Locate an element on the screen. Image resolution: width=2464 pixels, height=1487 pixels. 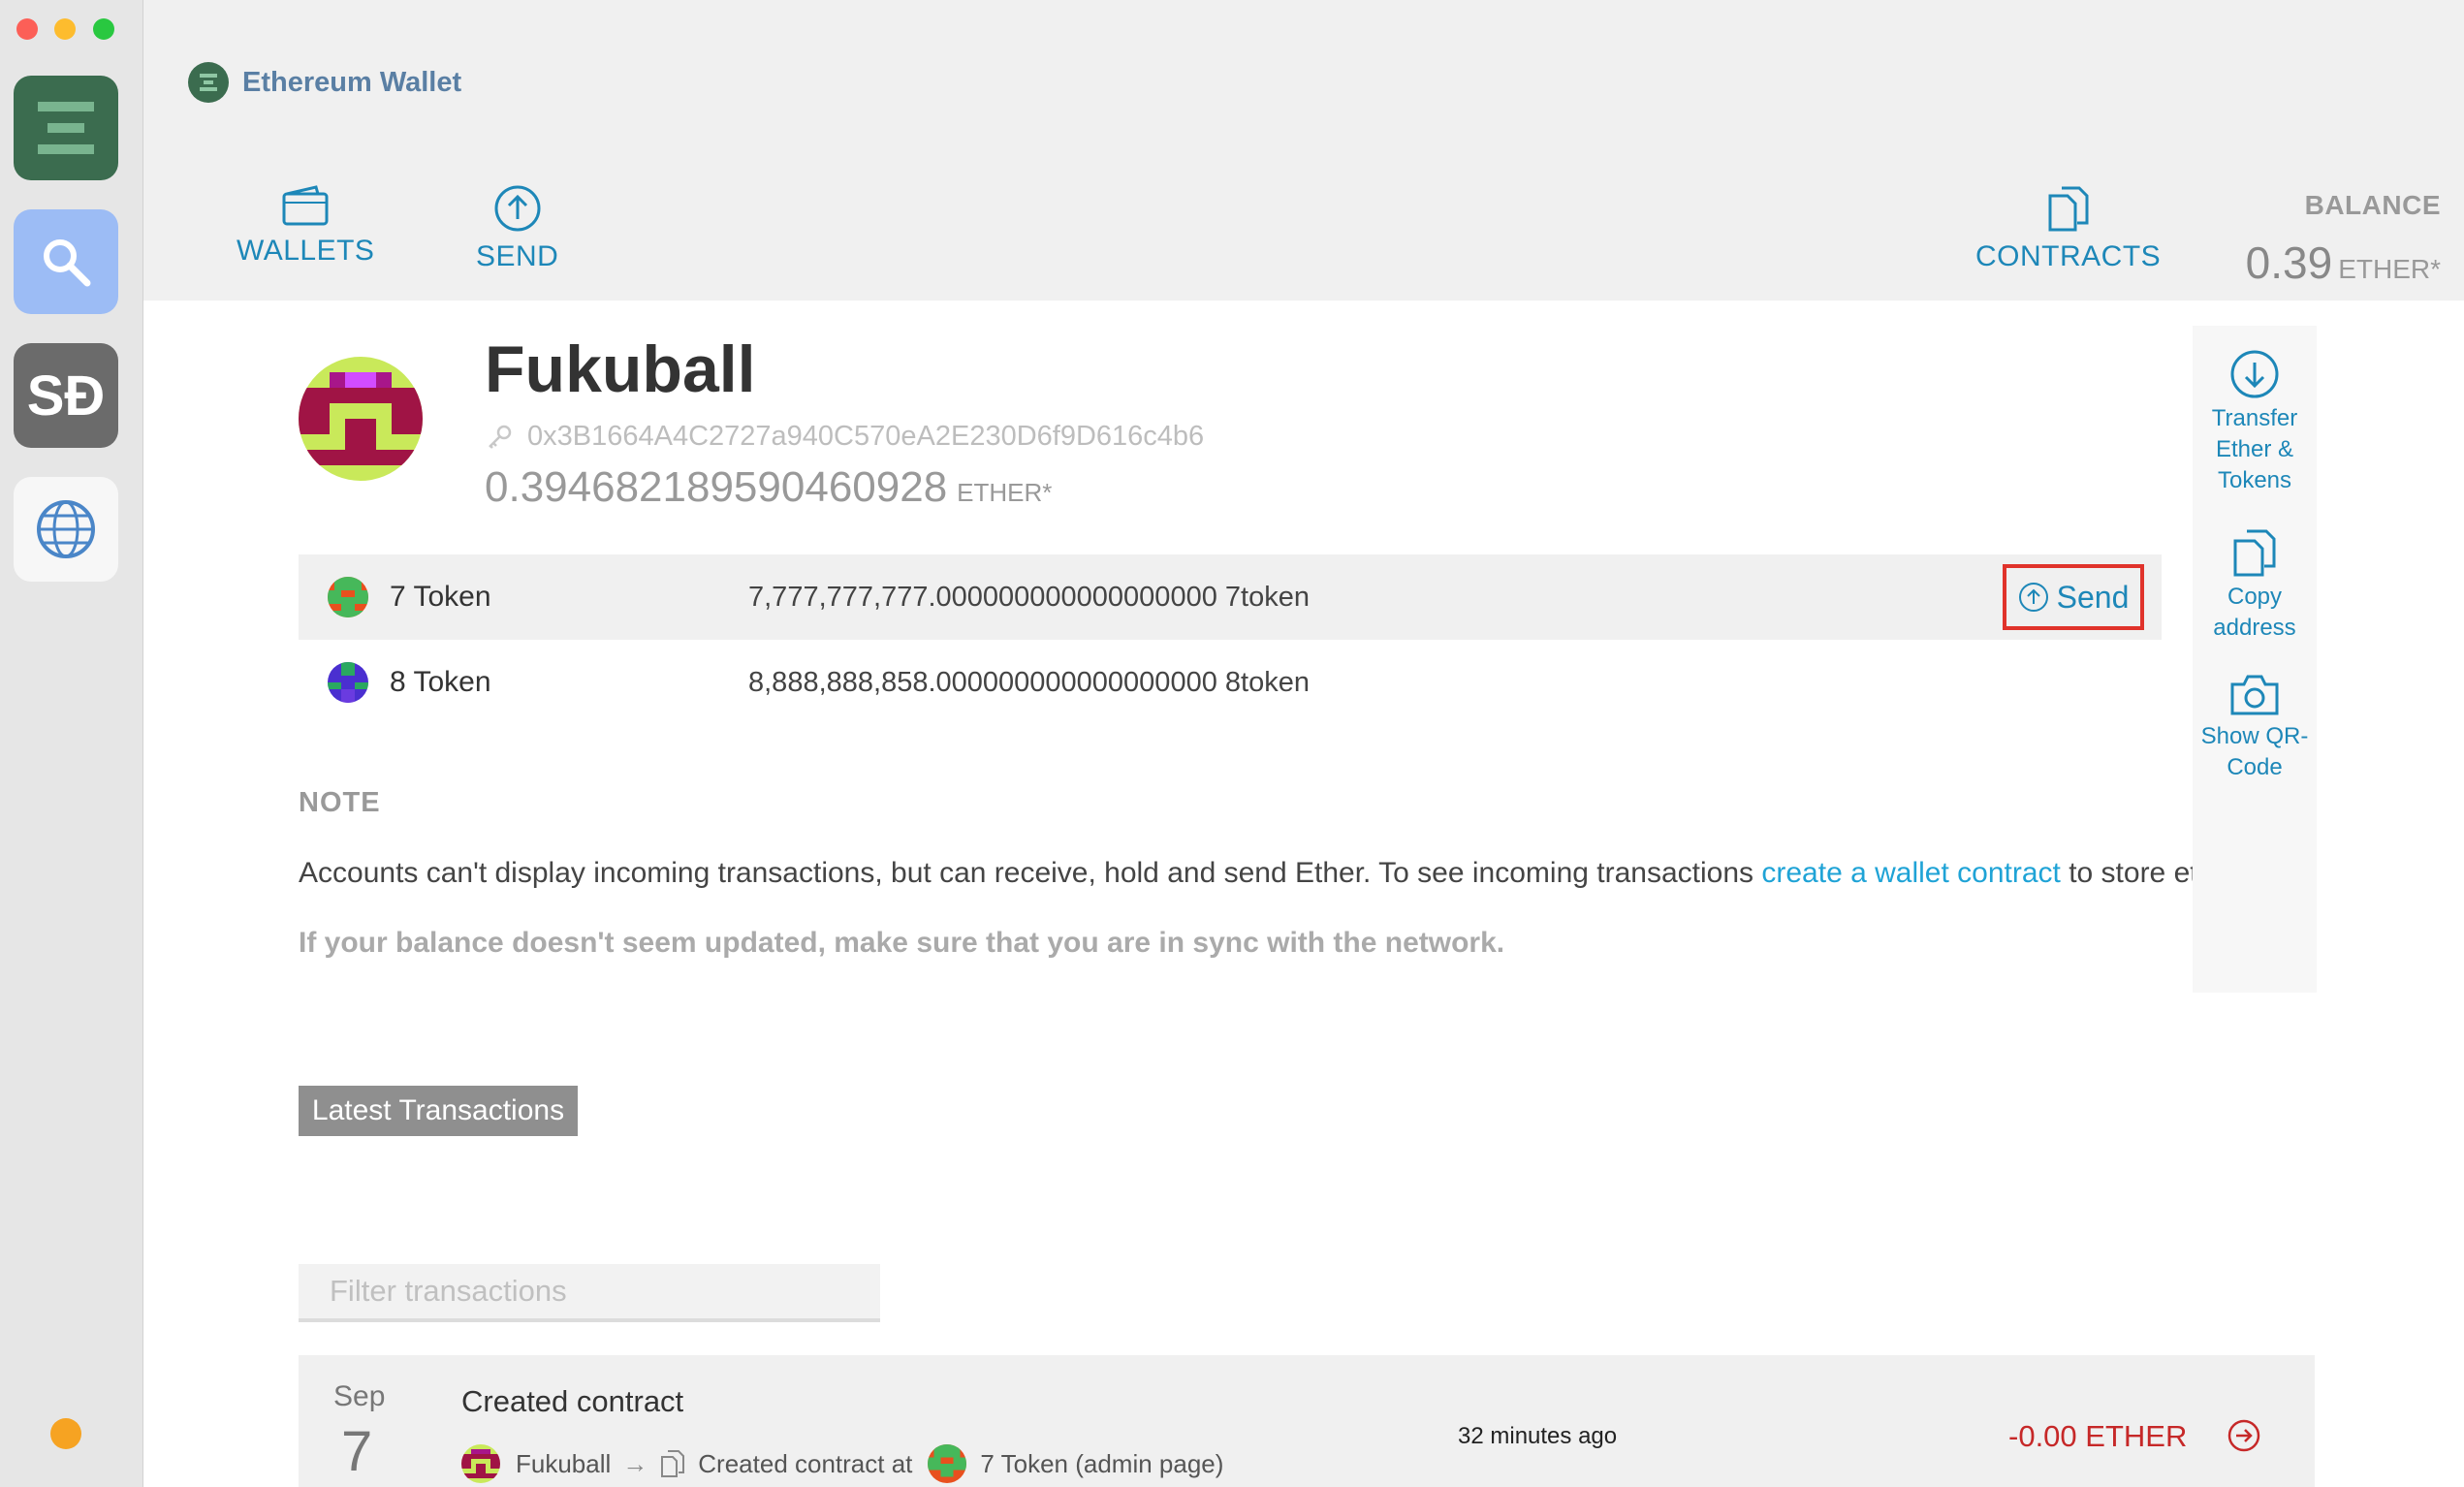
svg-text: SĐ is located at coordinates (66, 395).